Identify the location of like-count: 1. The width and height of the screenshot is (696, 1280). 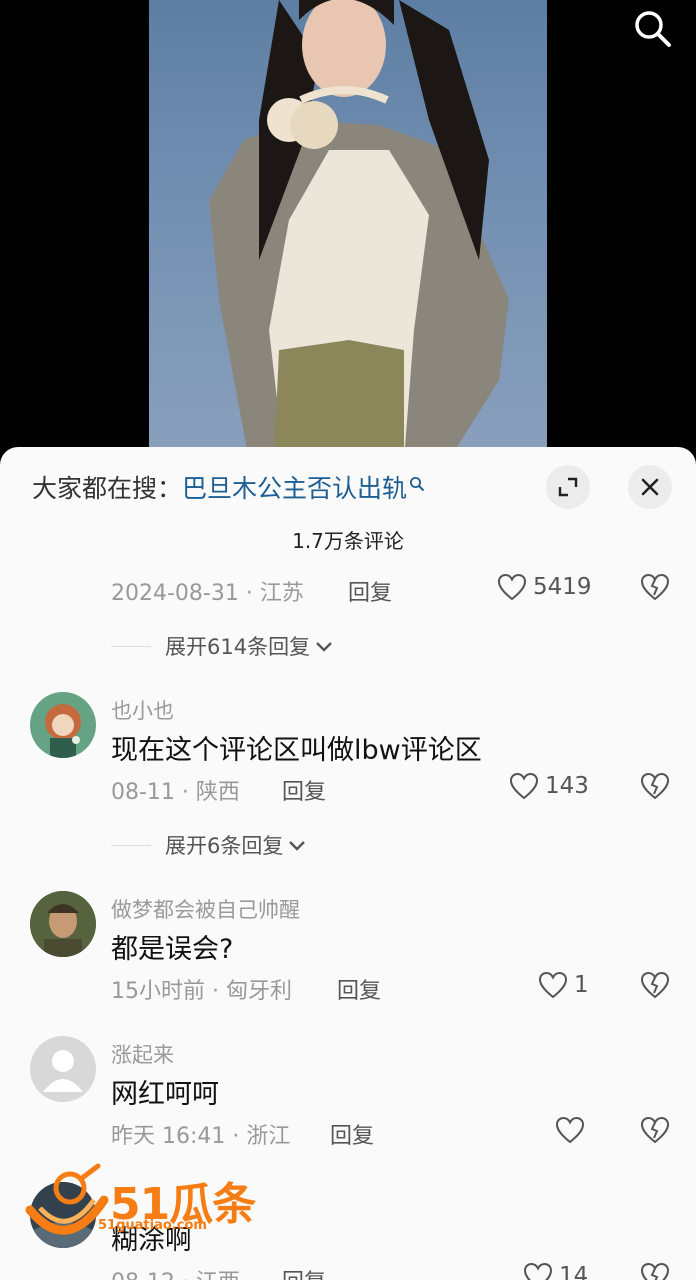
(581, 985).